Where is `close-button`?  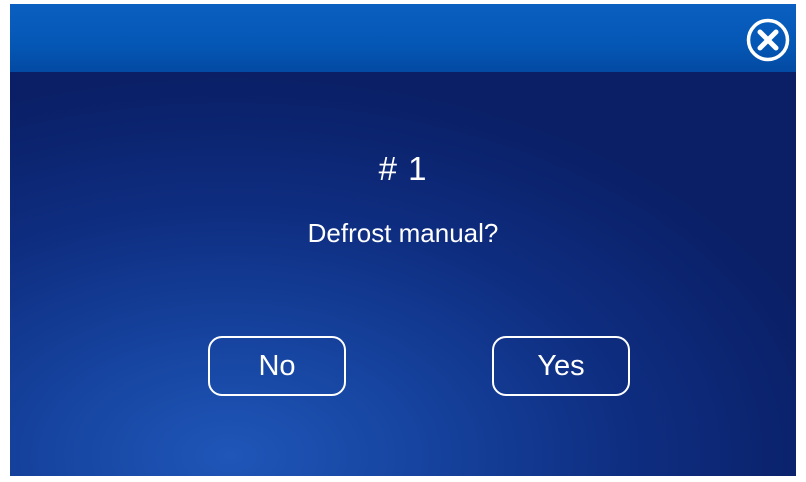
close-button is located at coordinates (768, 40).